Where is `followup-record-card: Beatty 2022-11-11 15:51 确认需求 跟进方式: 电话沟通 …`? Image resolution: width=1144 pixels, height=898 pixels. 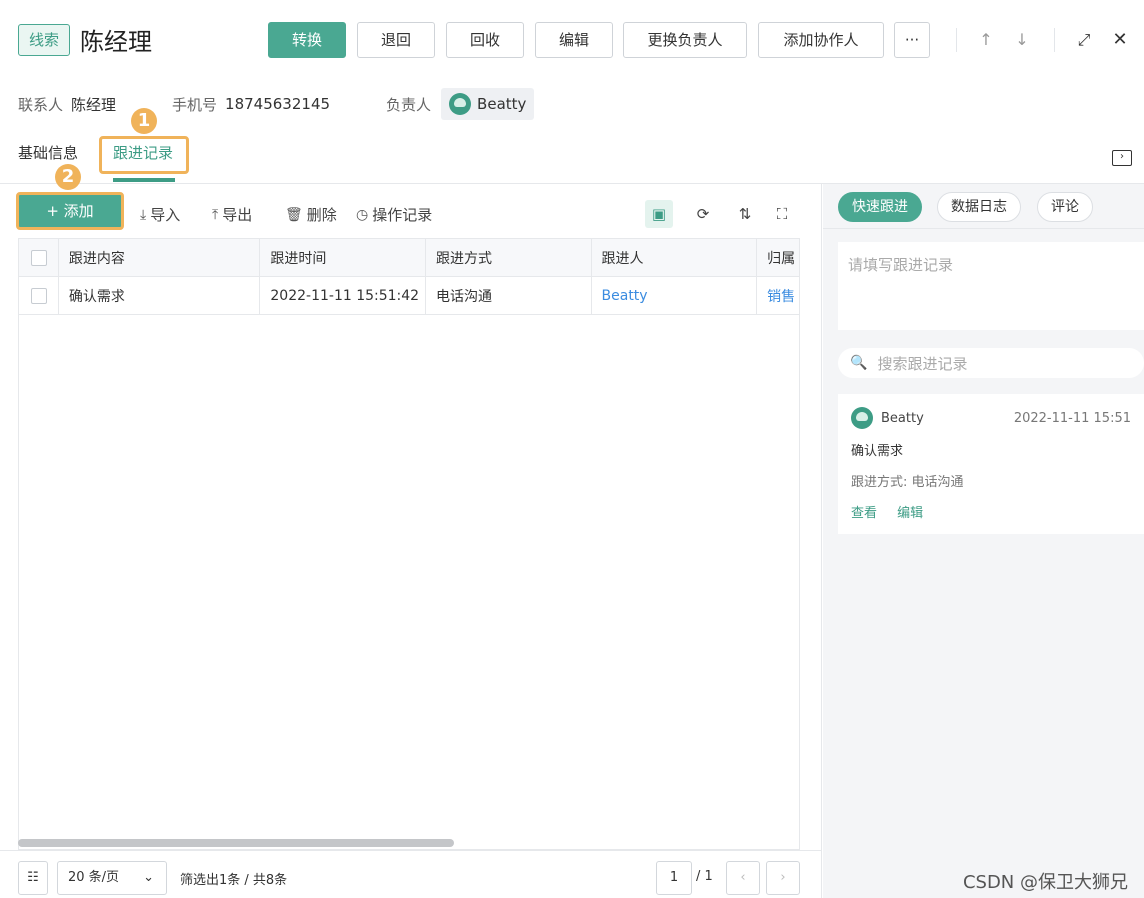
followup-record-card: Beatty 2022-11-11 15:51 确认需求 跟进方式: 电话沟通 … is located at coordinates (991, 464).